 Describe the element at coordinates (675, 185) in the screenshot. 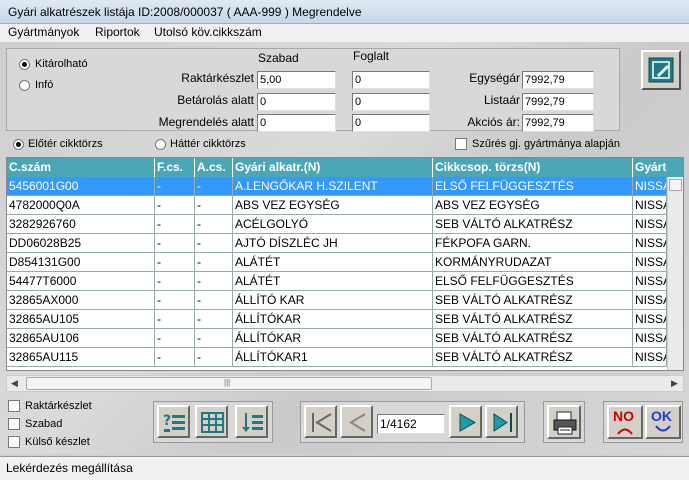

I see `vertical-scroll-thumb` at that location.